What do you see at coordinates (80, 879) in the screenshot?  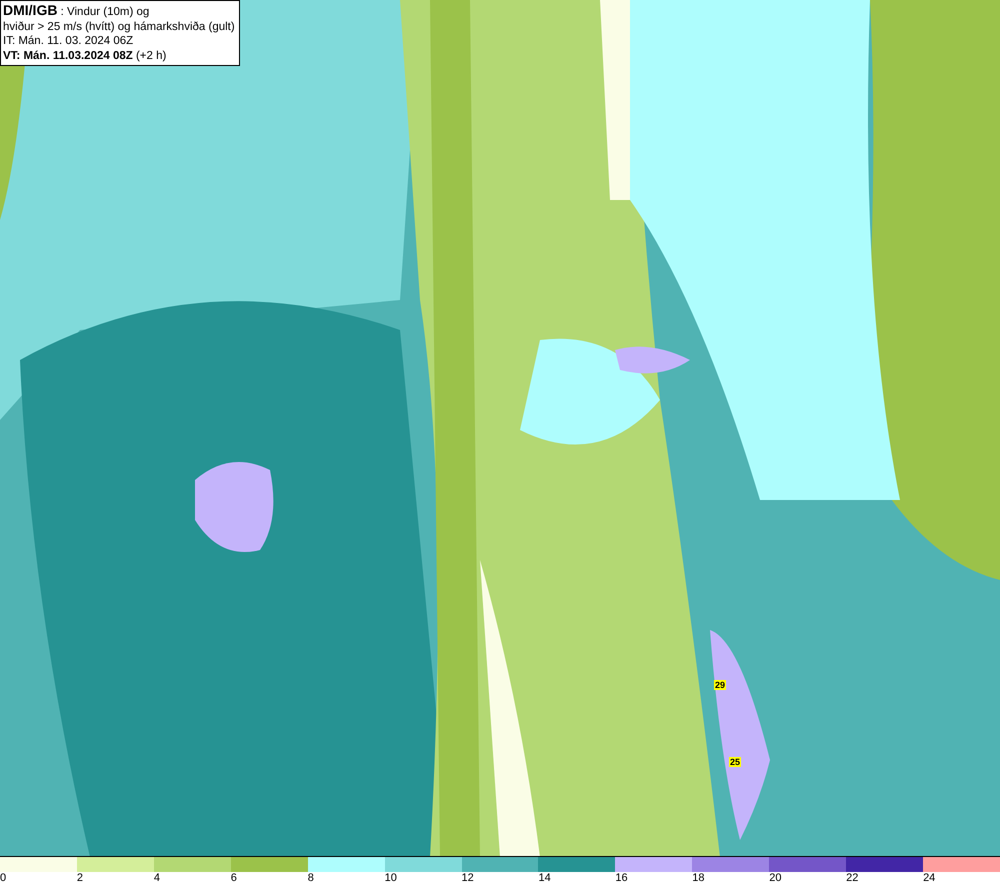 I see `legend-label: 2` at bounding box center [80, 879].